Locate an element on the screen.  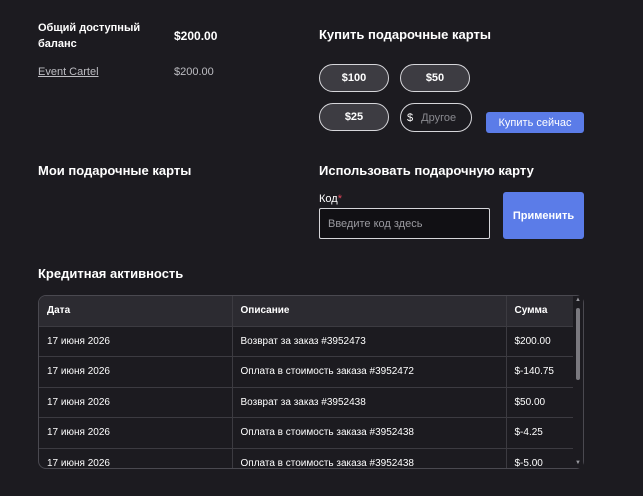
amount-100-button: $100 is located at coordinates (354, 78).